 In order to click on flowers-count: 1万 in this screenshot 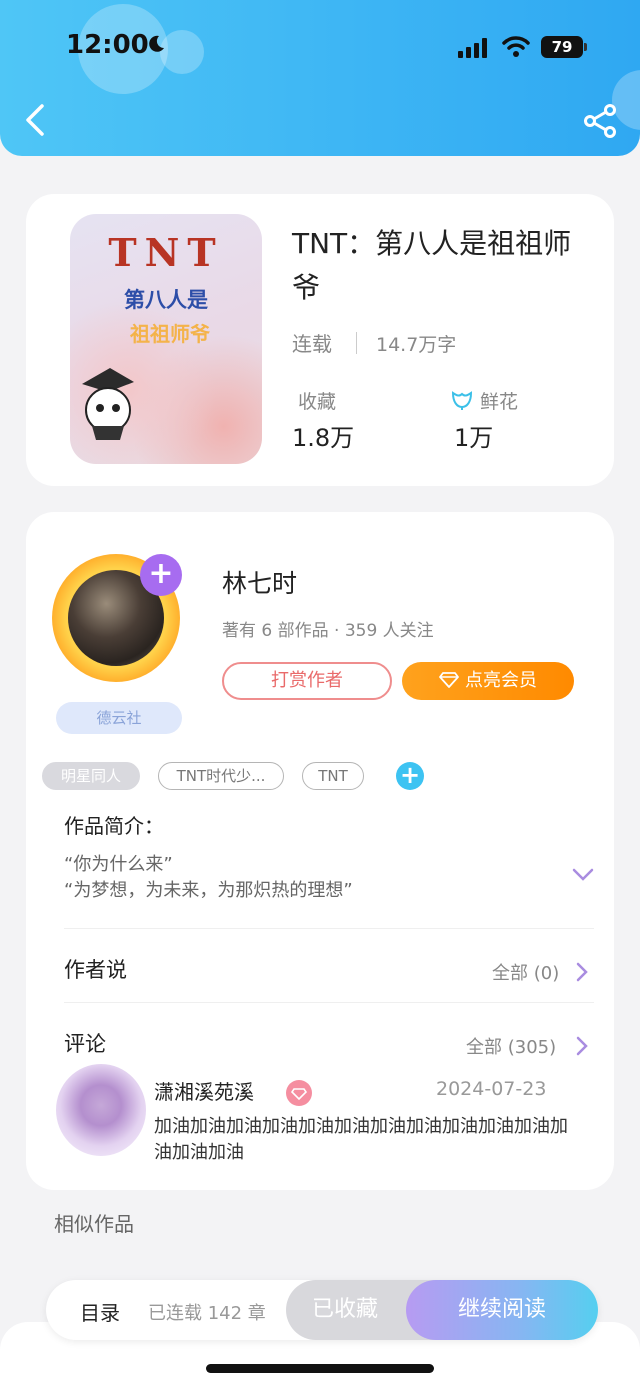, I will do `click(474, 438)`.